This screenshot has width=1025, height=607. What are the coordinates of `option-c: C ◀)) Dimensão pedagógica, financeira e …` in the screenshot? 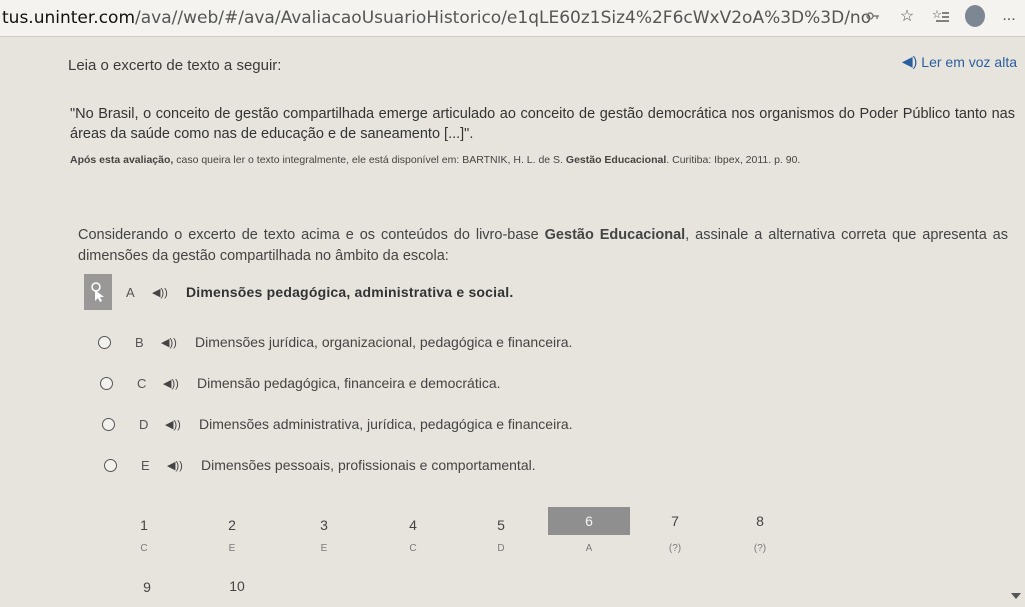 It's located at (300, 383).